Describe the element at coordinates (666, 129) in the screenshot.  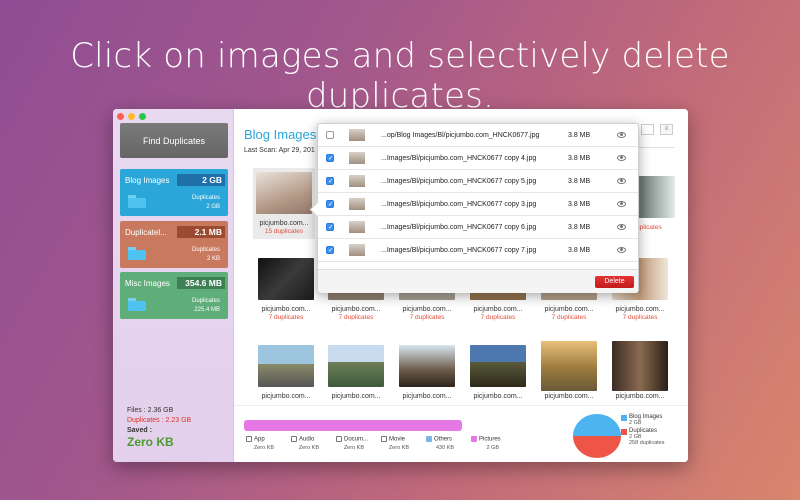
I see `view-toggle-list: ≡` at that location.